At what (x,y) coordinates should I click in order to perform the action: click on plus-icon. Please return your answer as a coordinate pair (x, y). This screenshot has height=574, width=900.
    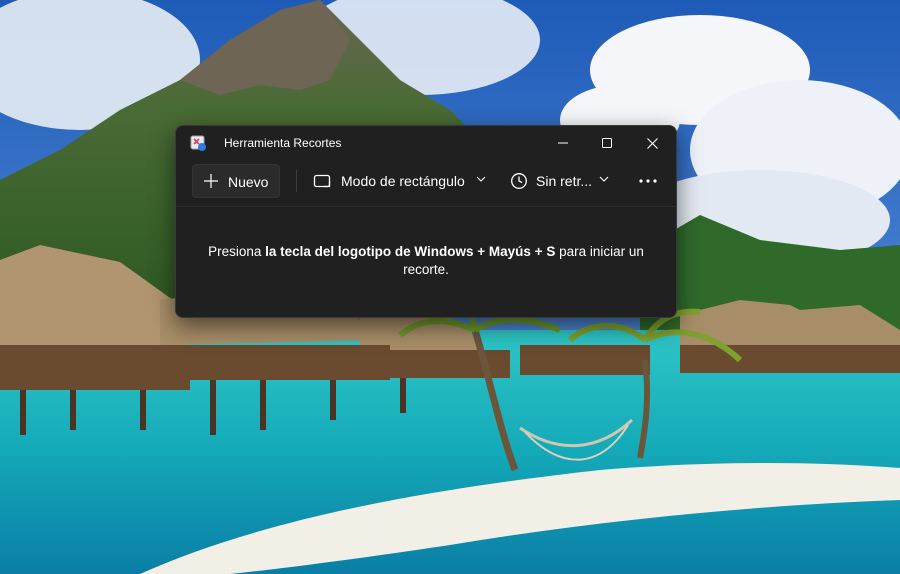
    Looking at the image, I should click on (211, 181).